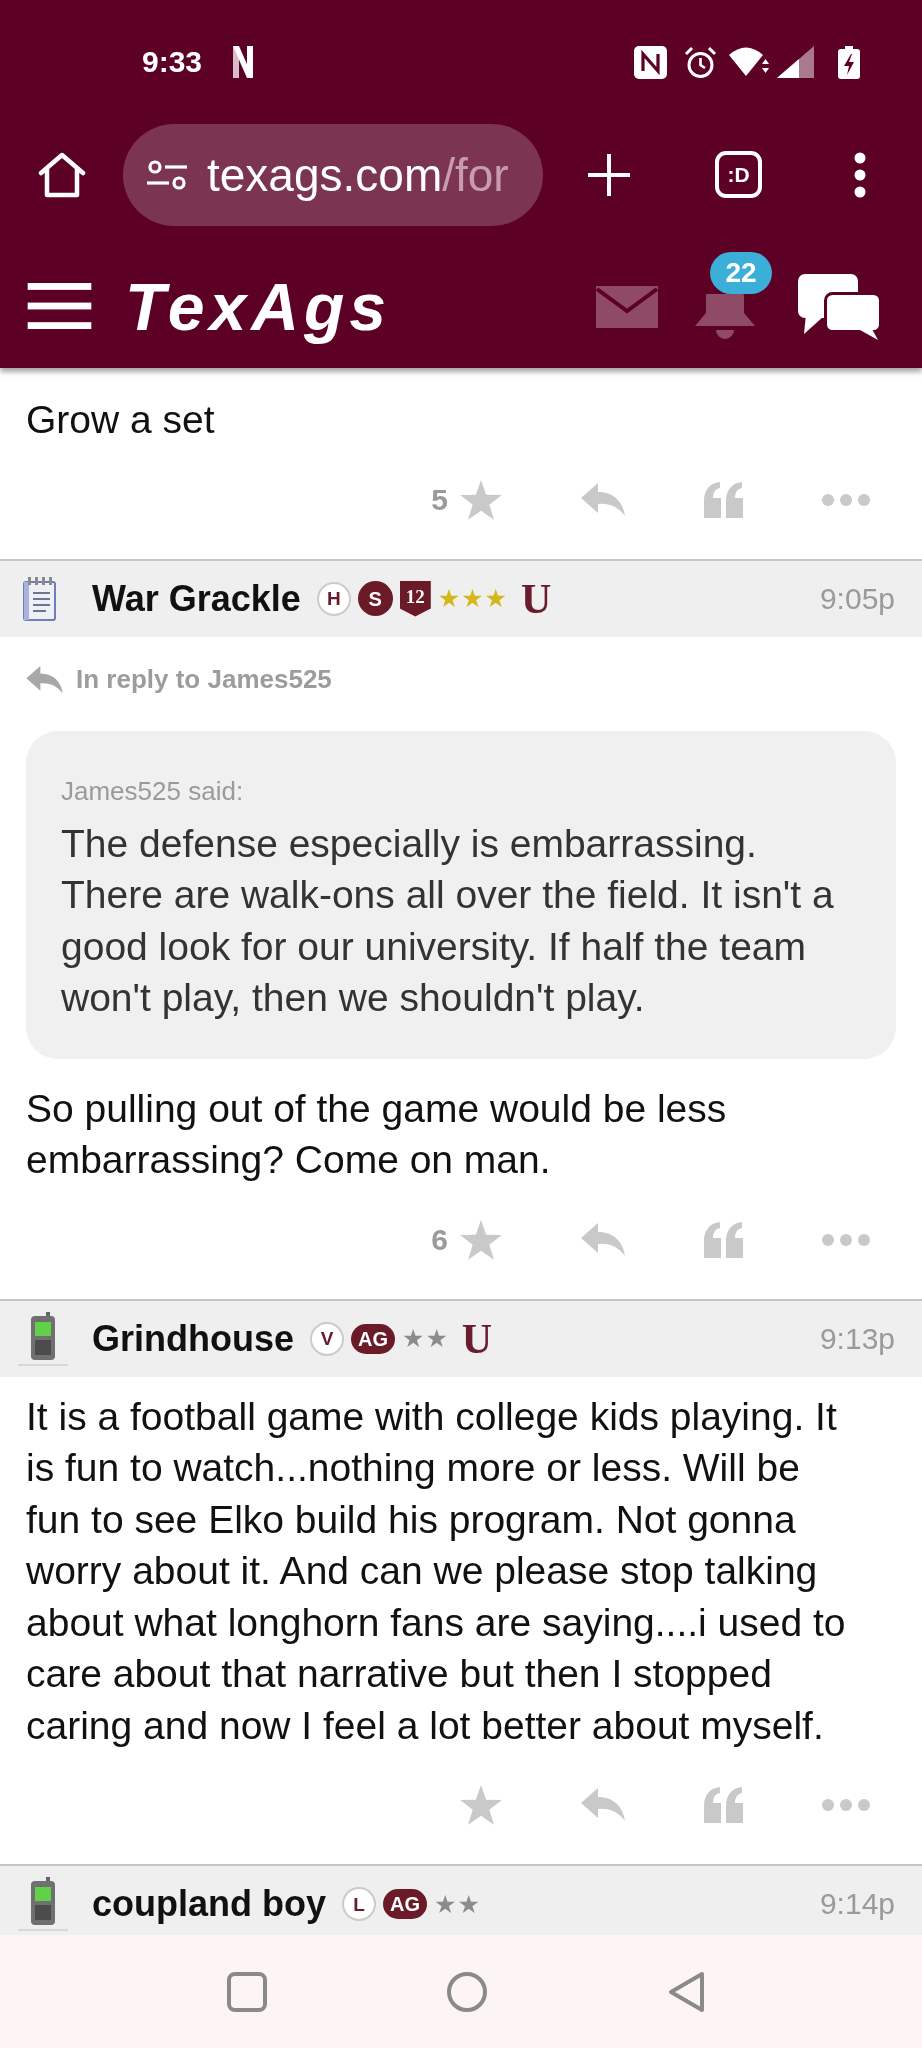 The width and height of the screenshot is (922, 2048). Describe the element at coordinates (650, 62) in the screenshot. I see `nfc-icon` at that location.